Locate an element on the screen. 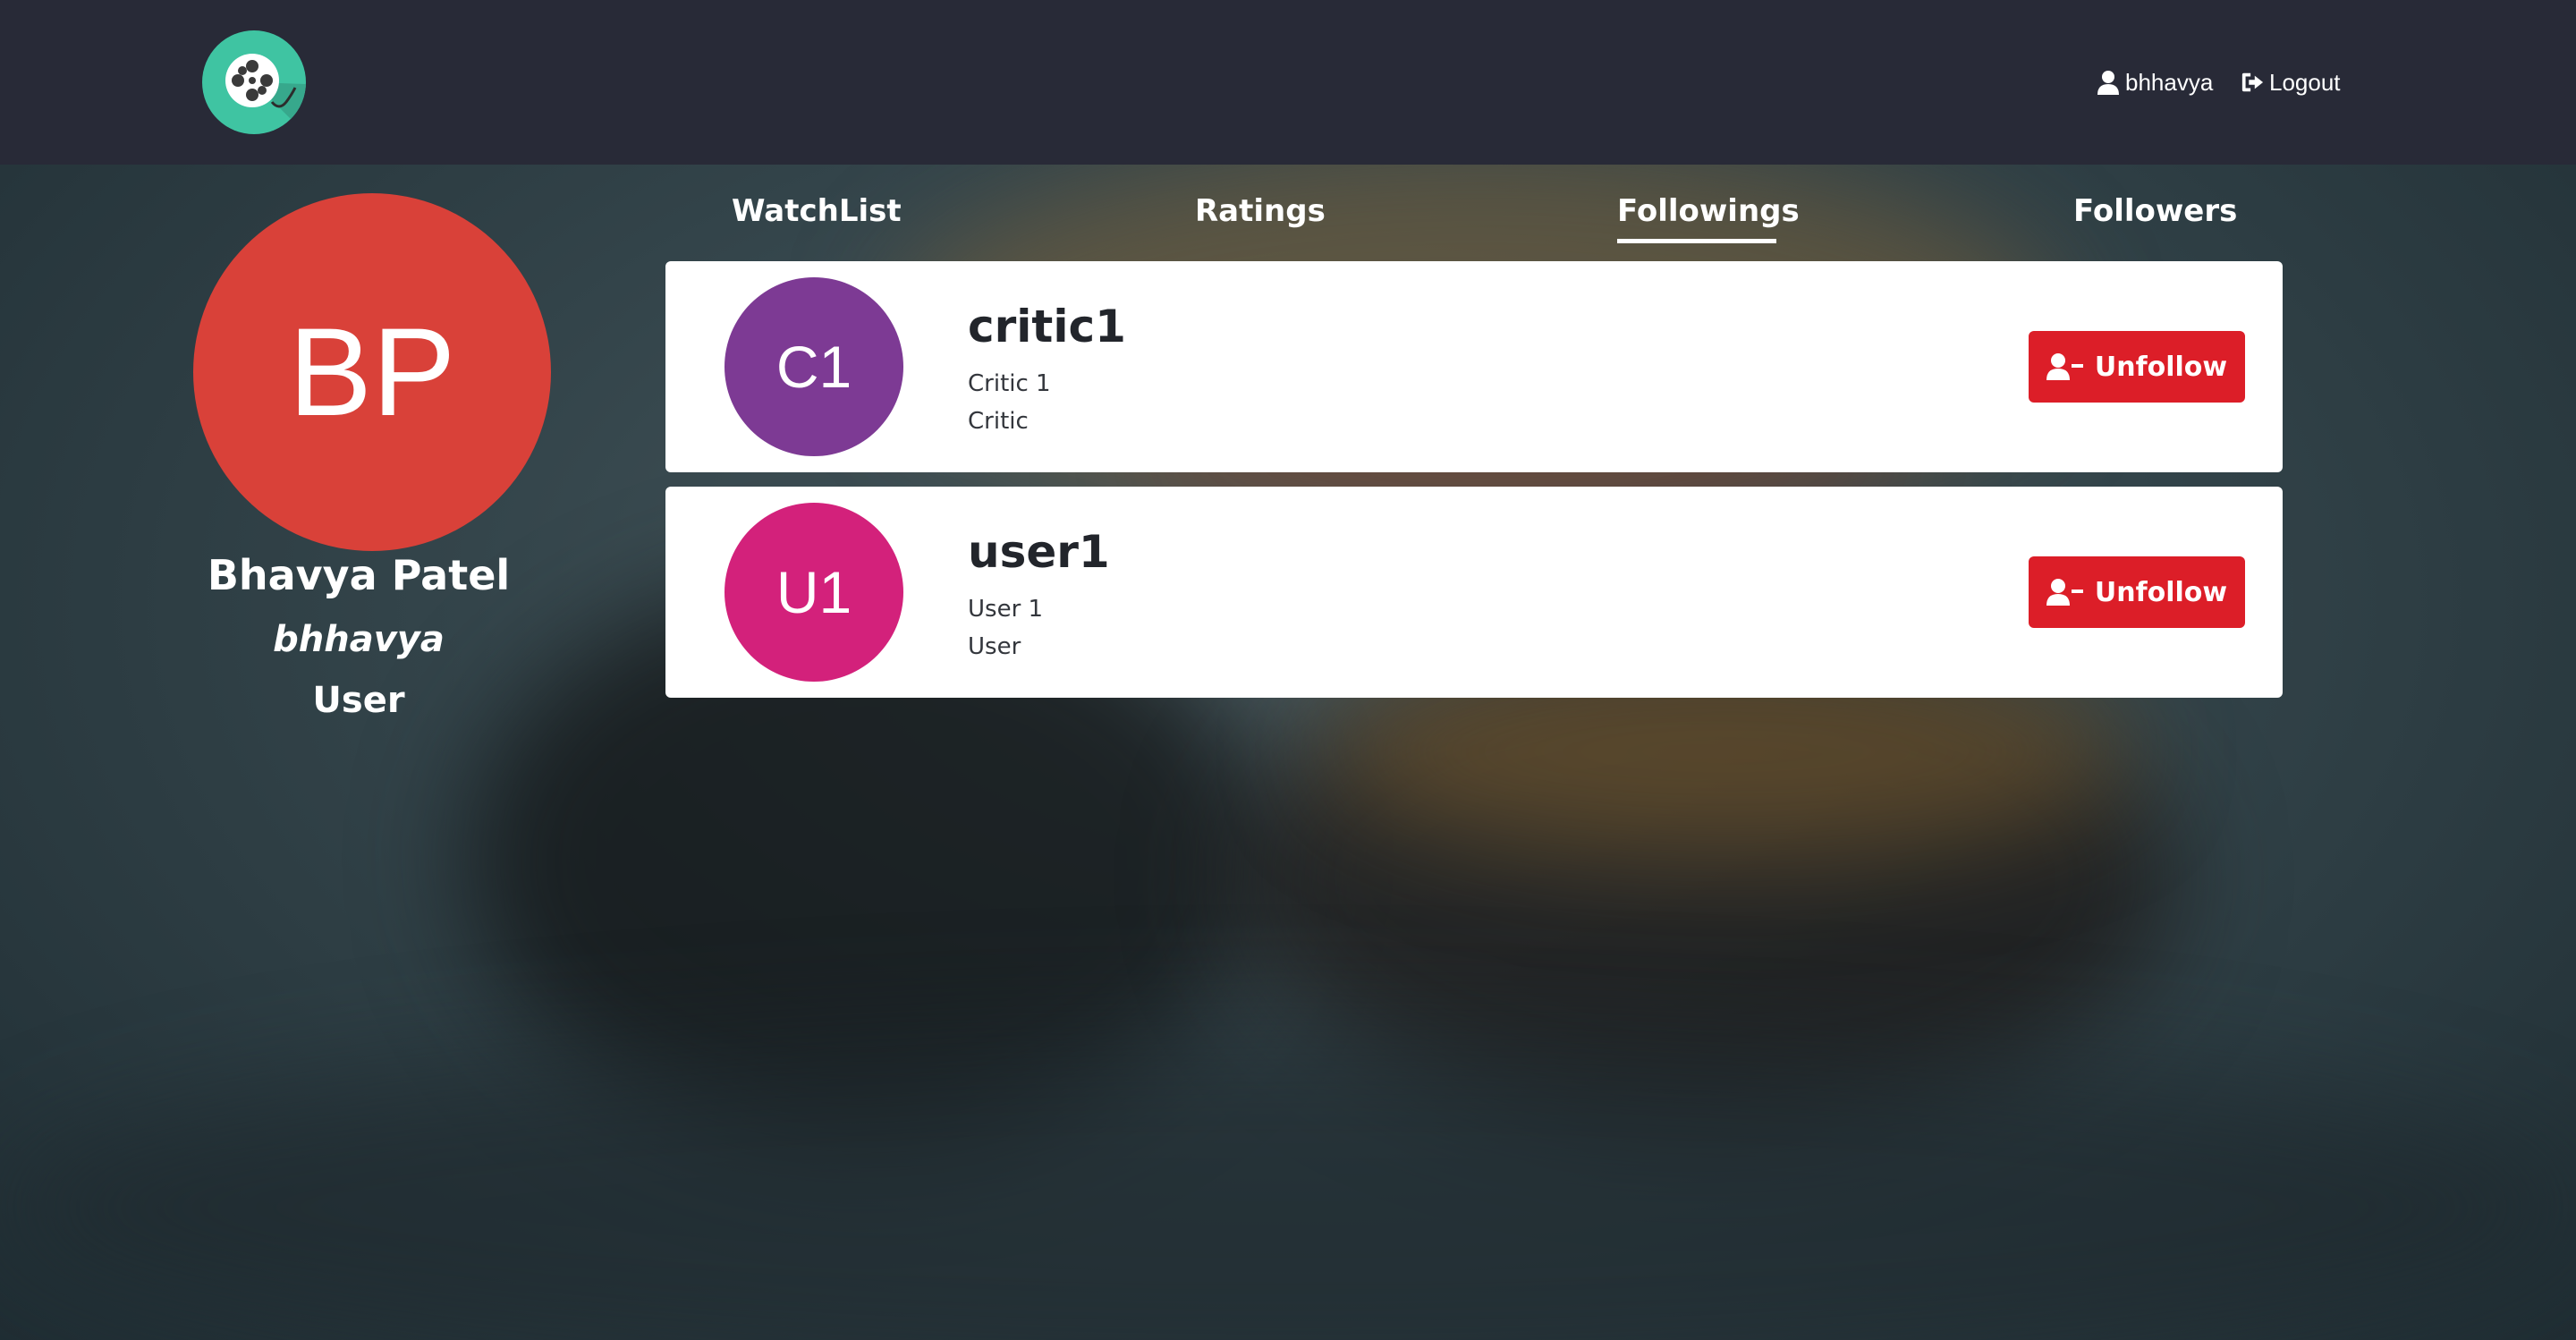 The image size is (2576, 1340). avatar: U1 is located at coordinates (813, 592).